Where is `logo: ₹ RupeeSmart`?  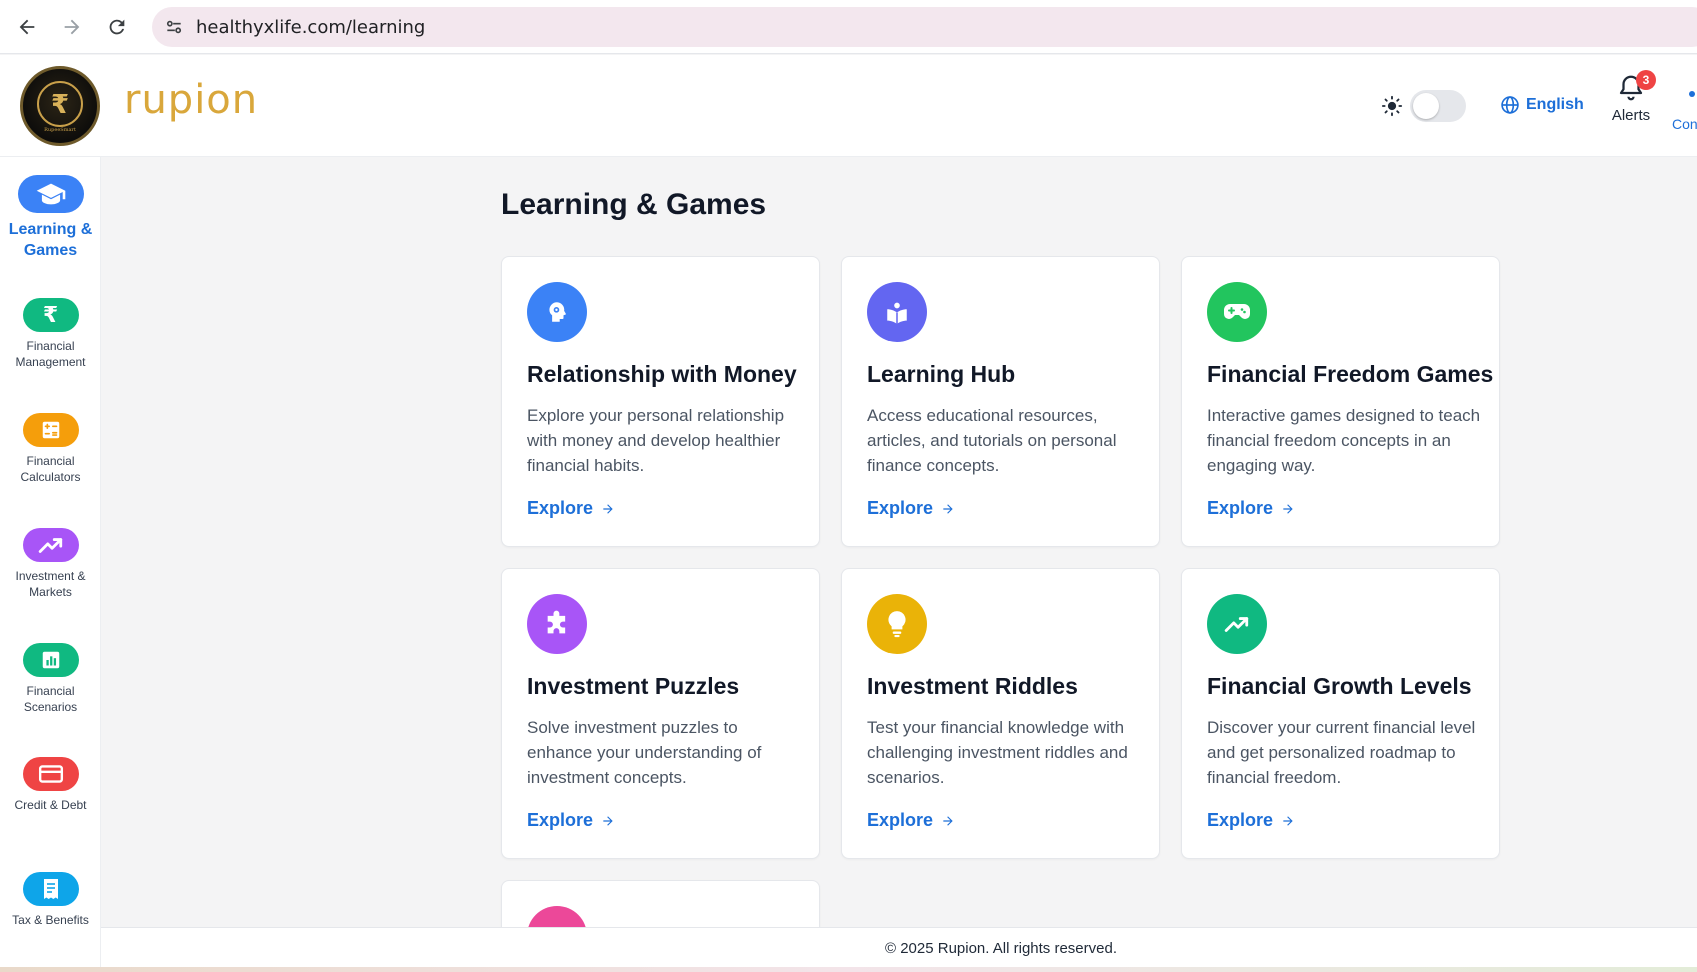 logo: ₹ RupeeSmart is located at coordinates (60, 106).